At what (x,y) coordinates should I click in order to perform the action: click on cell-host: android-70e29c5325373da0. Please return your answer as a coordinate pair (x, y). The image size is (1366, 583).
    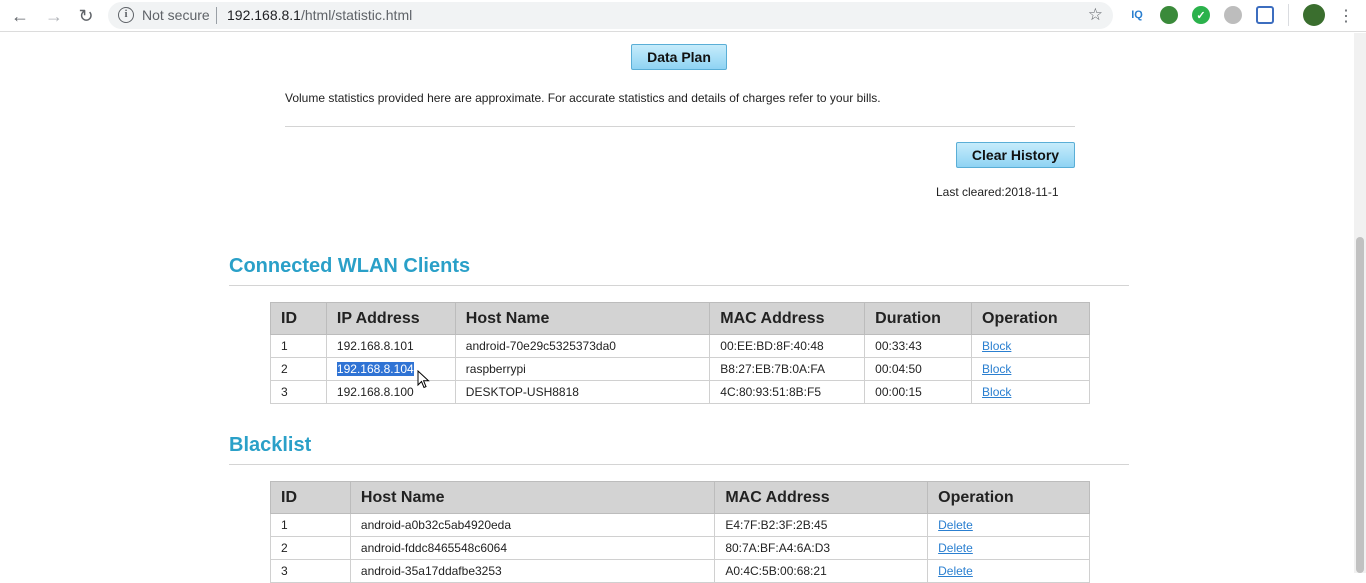
    Looking at the image, I should click on (582, 346).